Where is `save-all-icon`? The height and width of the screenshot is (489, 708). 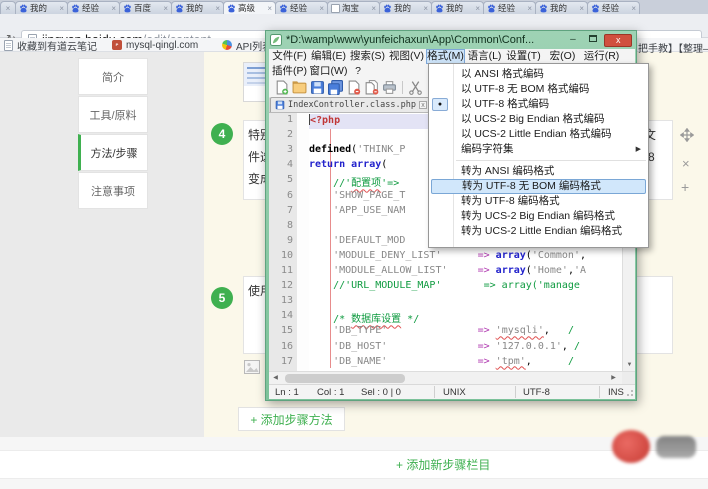 save-all-icon is located at coordinates (335, 87).